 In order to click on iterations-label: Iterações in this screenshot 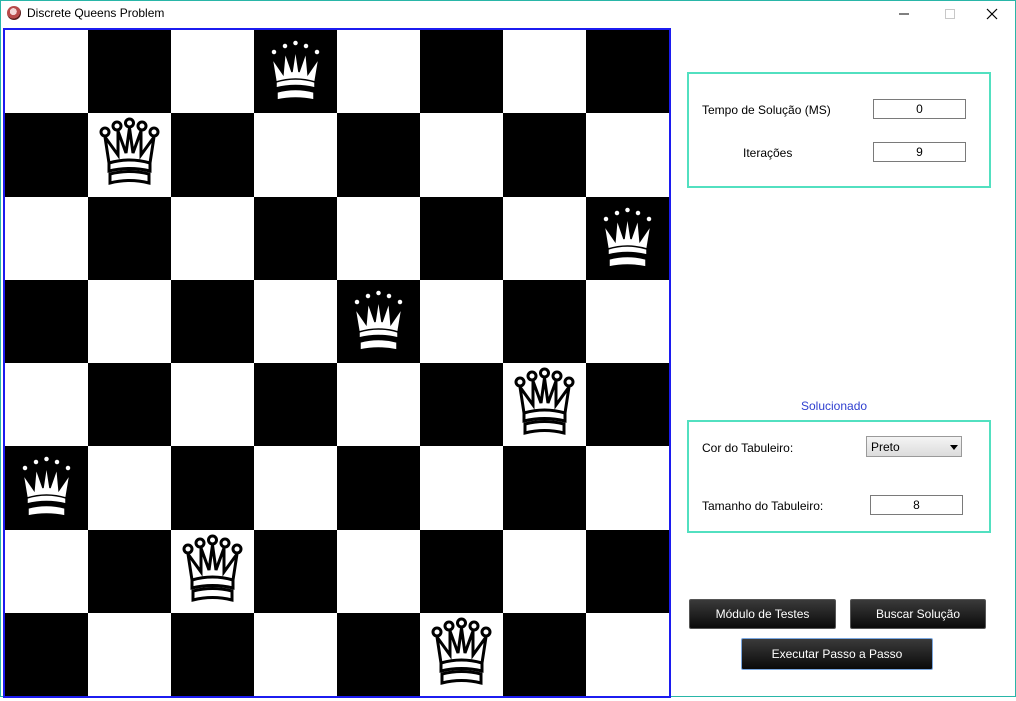, I will do `click(768, 153)`.